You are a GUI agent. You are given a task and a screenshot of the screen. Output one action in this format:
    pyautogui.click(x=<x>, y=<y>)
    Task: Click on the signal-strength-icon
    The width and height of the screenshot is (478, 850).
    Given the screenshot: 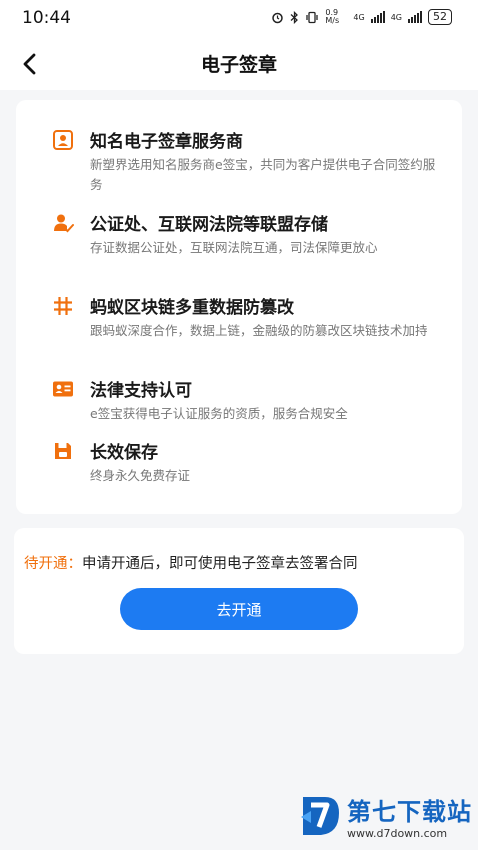 What is the action you would take?
    pyautogui.click(x=377, y=17)
    